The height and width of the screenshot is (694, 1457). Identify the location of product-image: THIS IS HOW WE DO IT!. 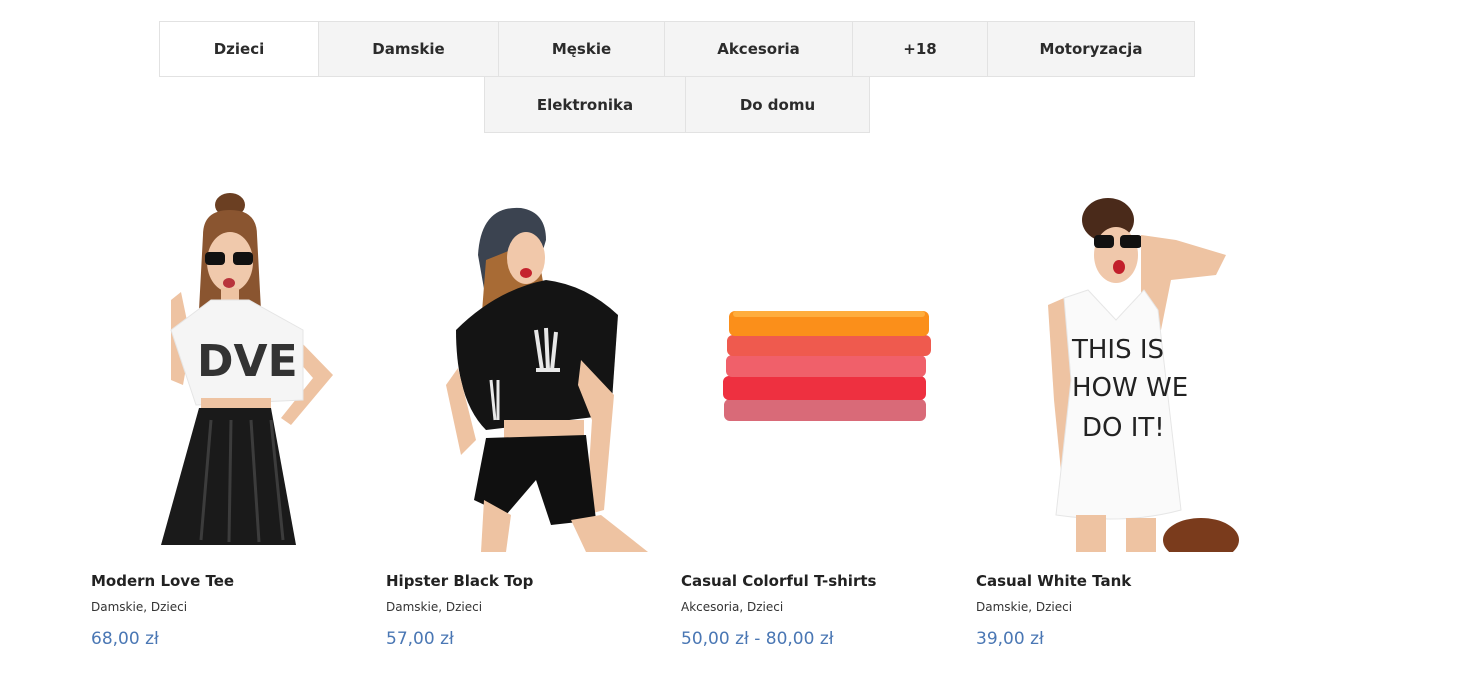
(1121, 366).